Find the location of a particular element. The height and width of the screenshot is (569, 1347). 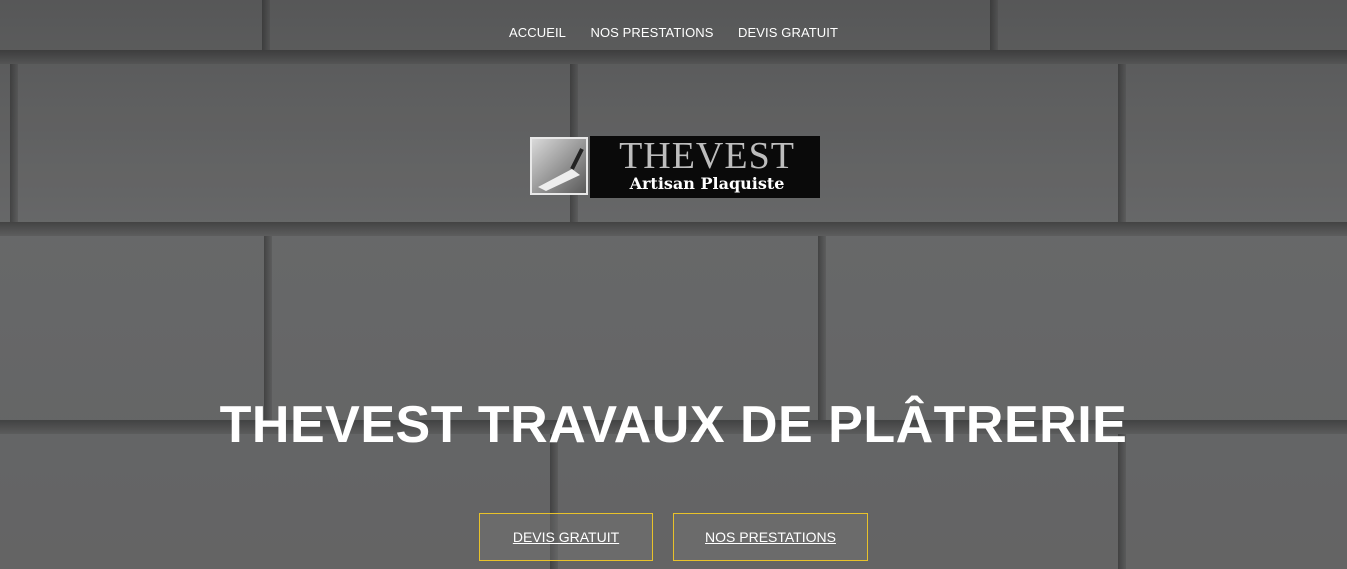

nos-prestations-button: NOS PRESTATIONS is located at coordinates (770, 537).